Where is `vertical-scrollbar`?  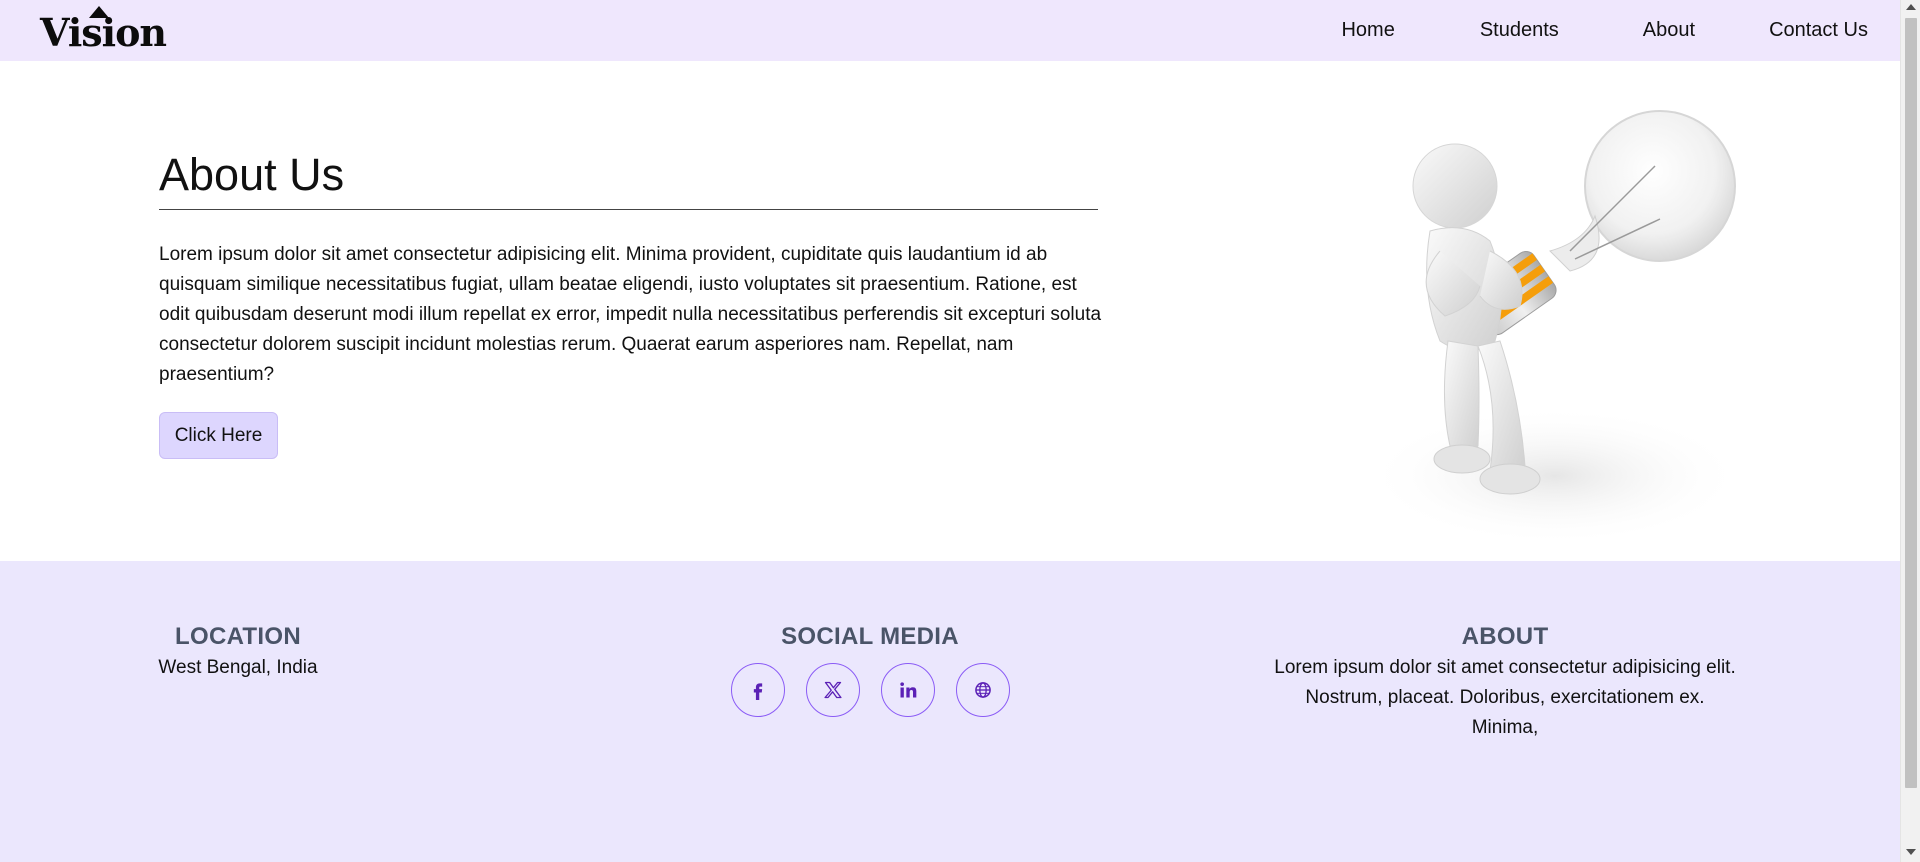 vertical-scrollbar is located at coordinates (1910, 431).